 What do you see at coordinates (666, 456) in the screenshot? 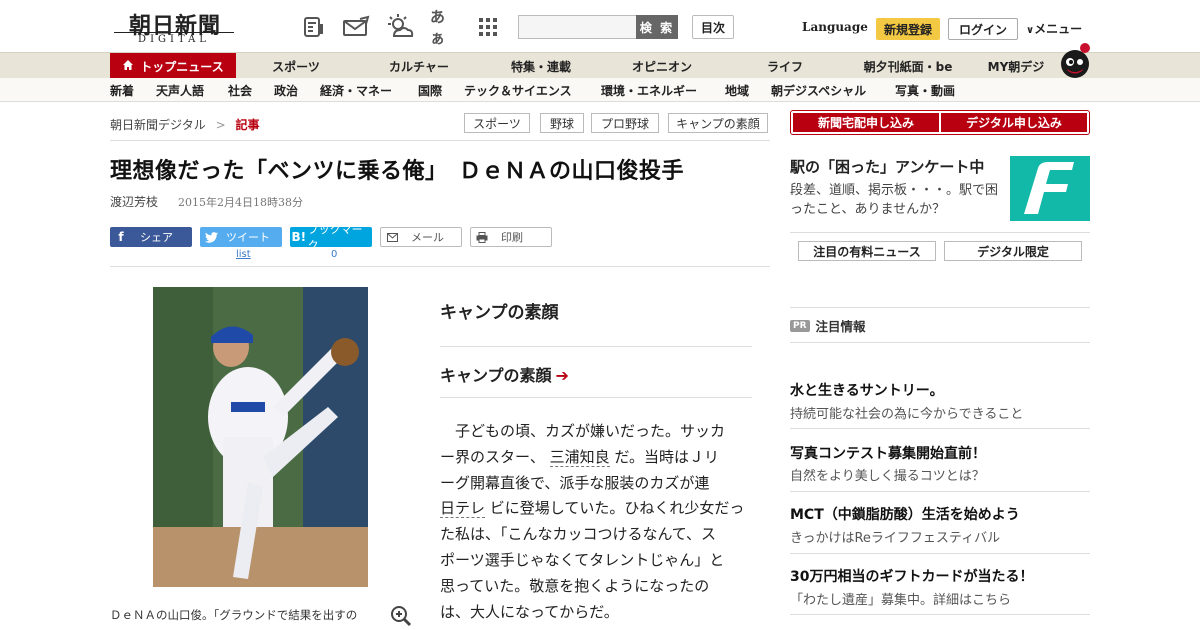
I see `body-text: だ。当時はＪリ` at bounding box center [666, 456].